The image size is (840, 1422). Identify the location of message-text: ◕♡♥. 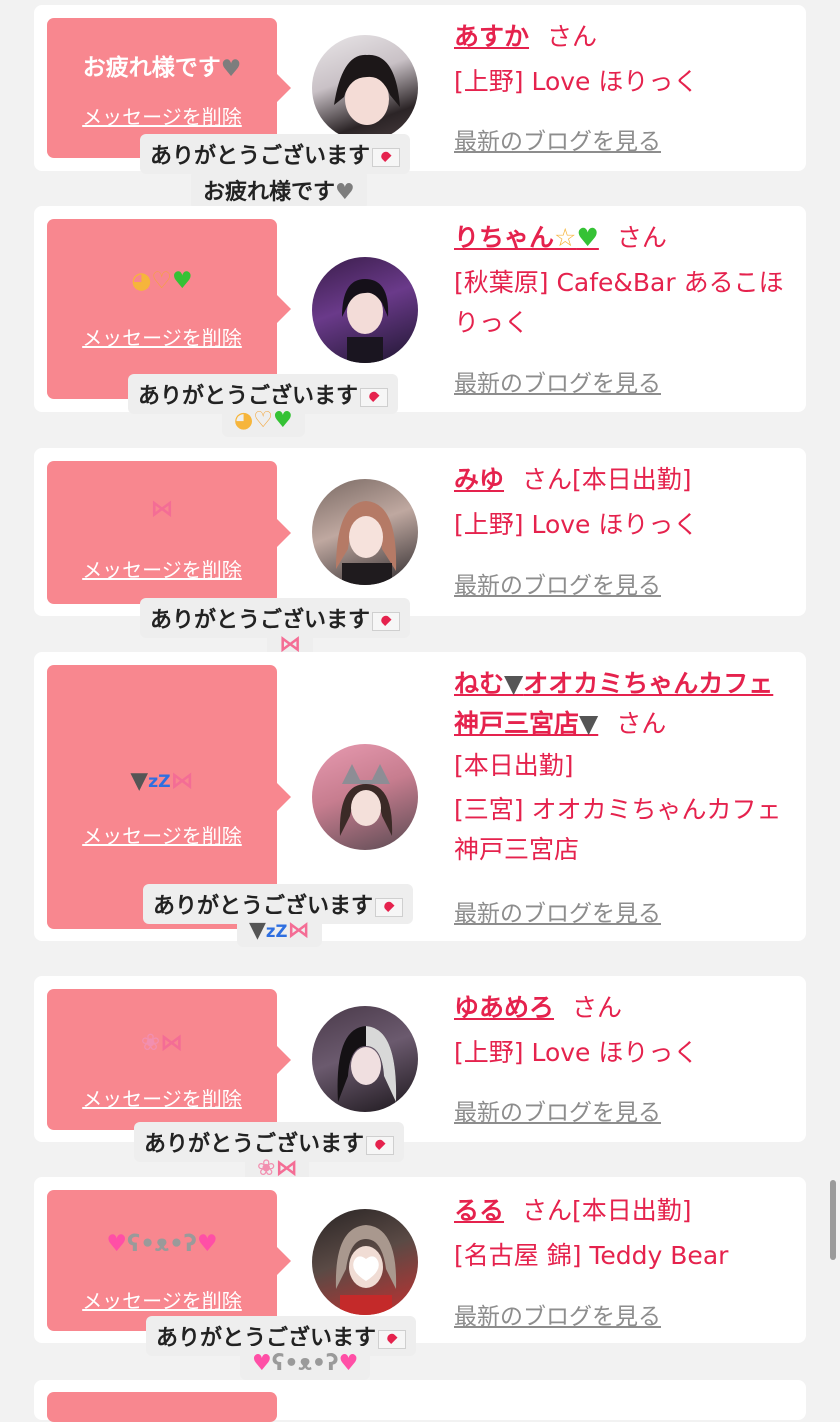
(162, 280).